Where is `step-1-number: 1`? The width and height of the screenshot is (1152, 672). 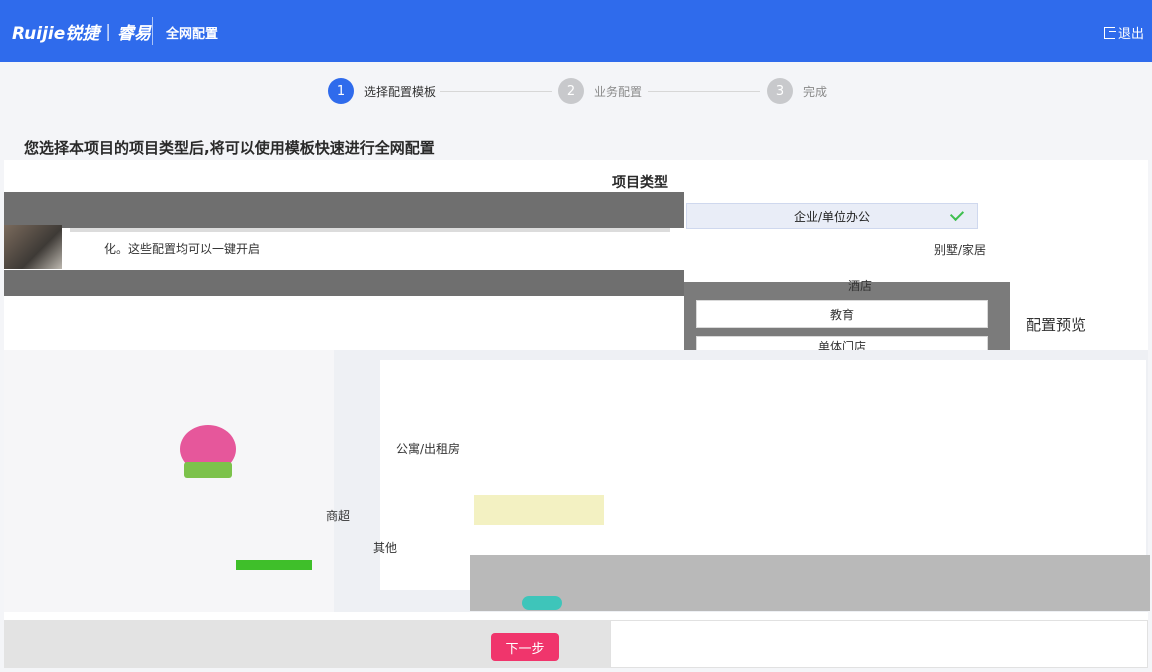 step-1-number: 1 is located at coordinates (341, 91).